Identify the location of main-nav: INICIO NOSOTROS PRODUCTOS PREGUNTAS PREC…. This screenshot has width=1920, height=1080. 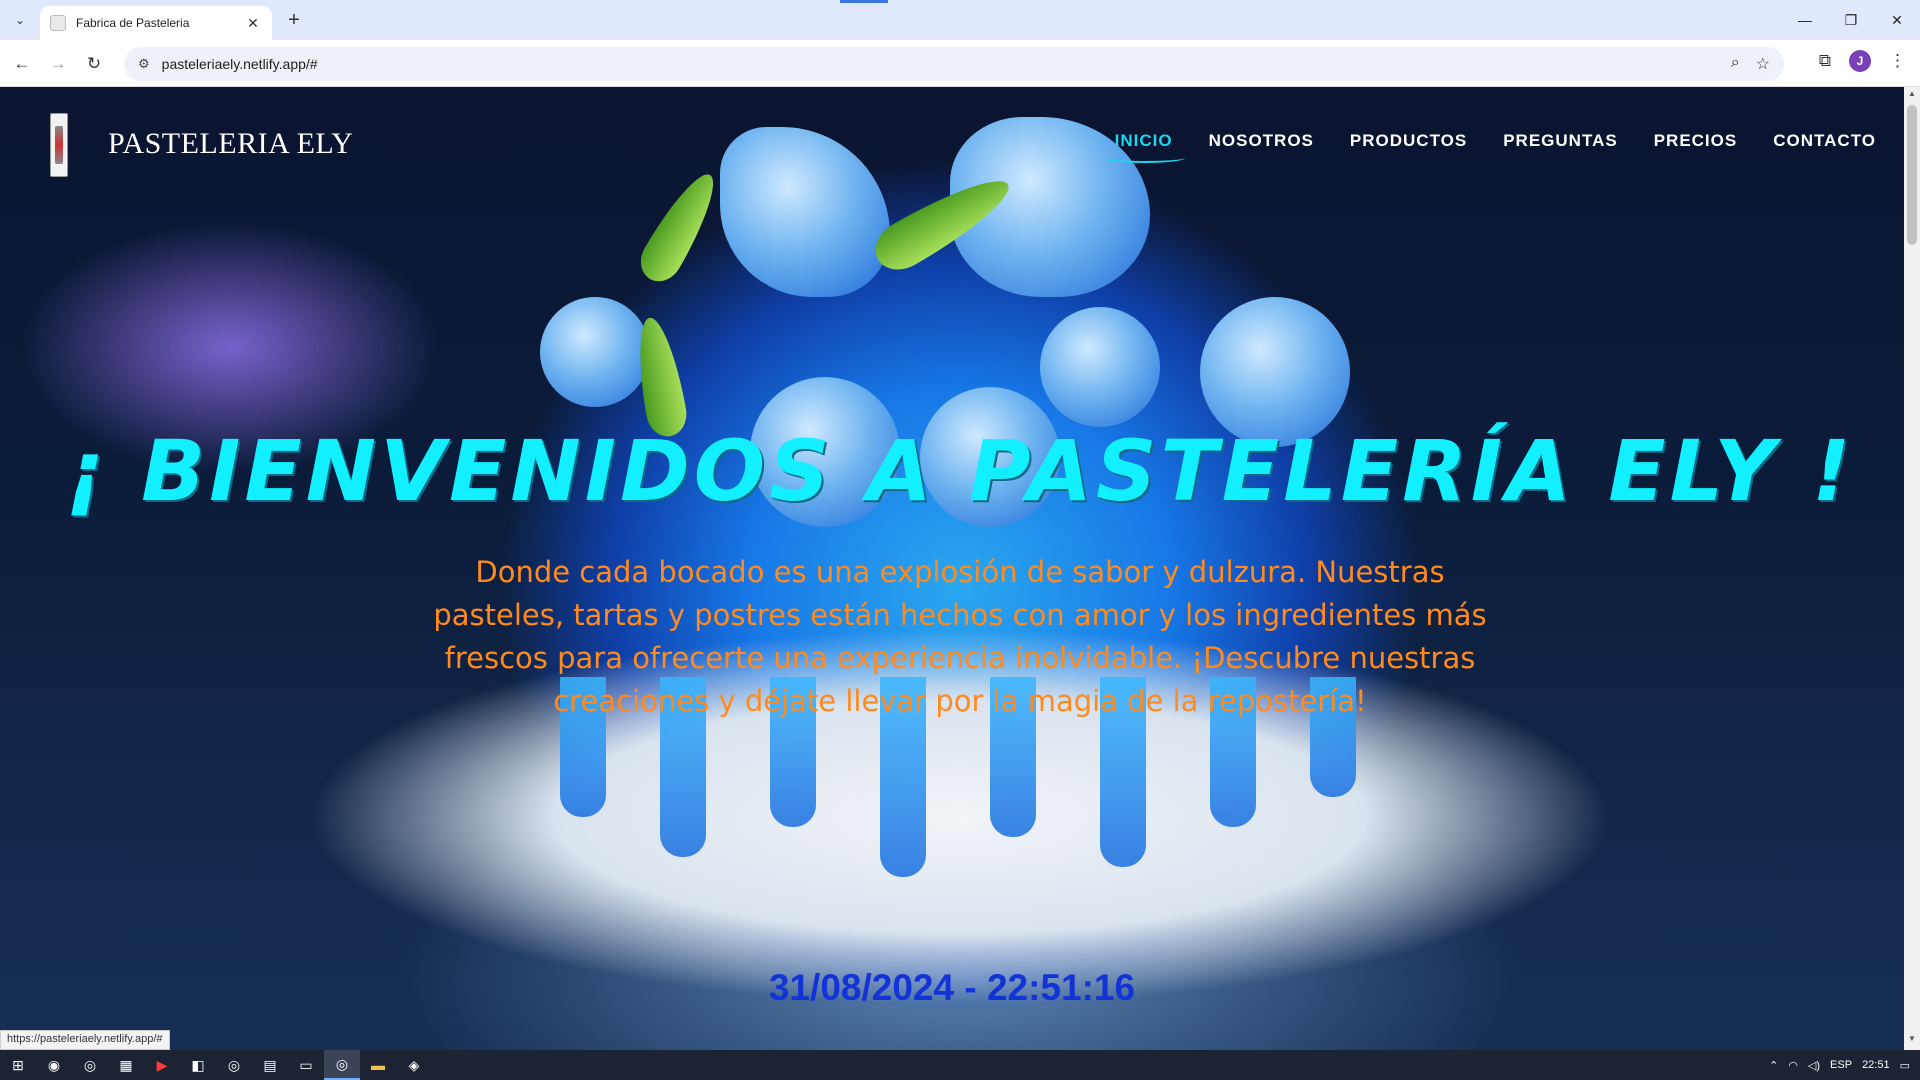
(1489, 147).